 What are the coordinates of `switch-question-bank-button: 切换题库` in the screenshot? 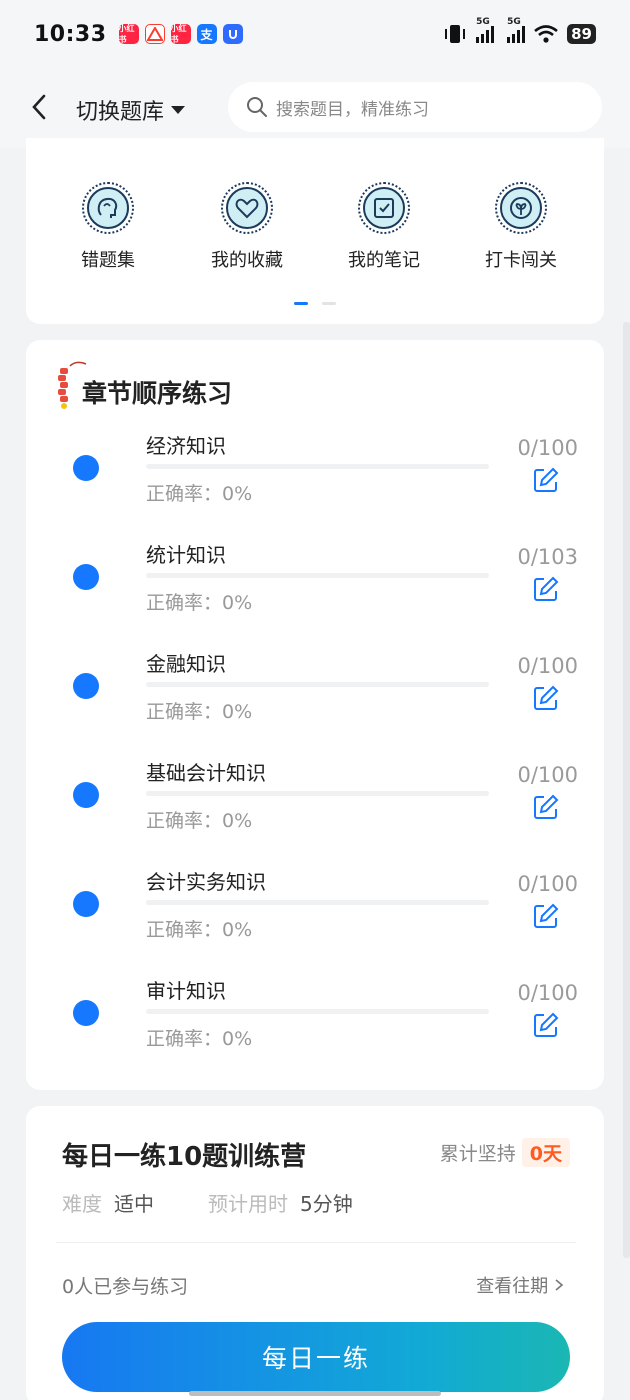 It's located at (131, 110).